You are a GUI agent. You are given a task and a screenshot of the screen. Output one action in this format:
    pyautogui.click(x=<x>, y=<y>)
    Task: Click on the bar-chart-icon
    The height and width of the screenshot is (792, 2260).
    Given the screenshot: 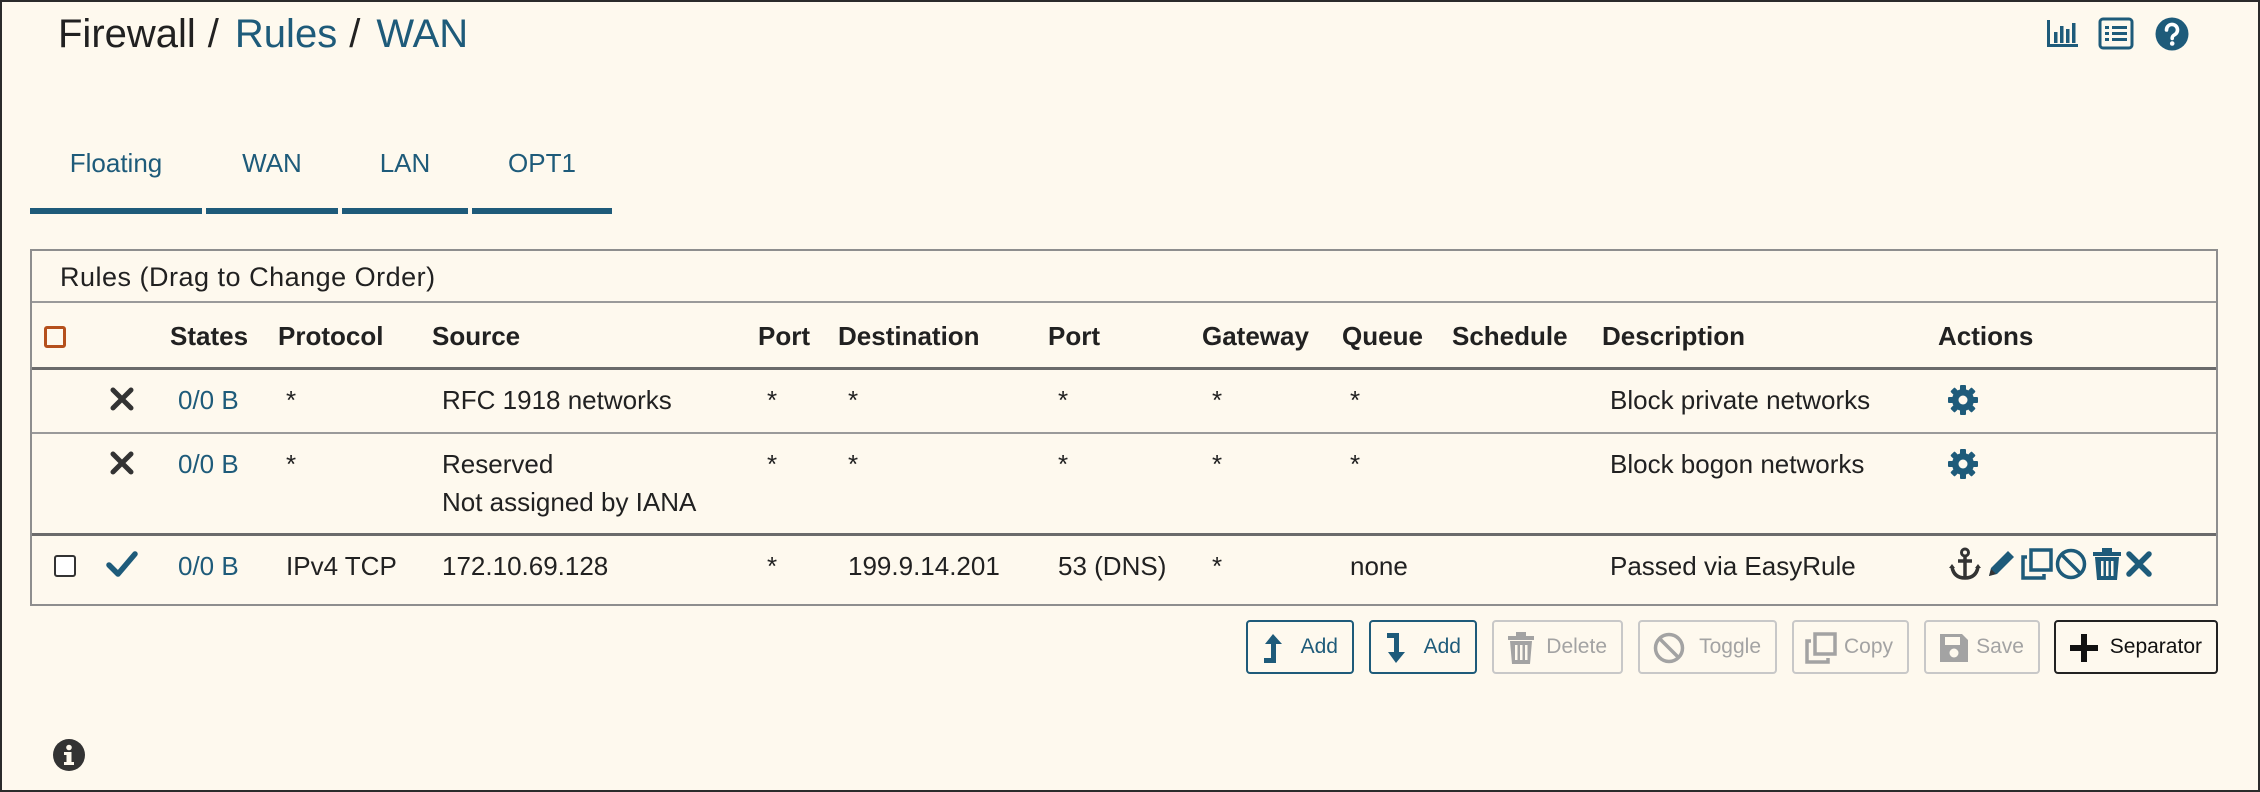 What is the action you would take?
    pyautogui.click(x=2062, y=34)
    